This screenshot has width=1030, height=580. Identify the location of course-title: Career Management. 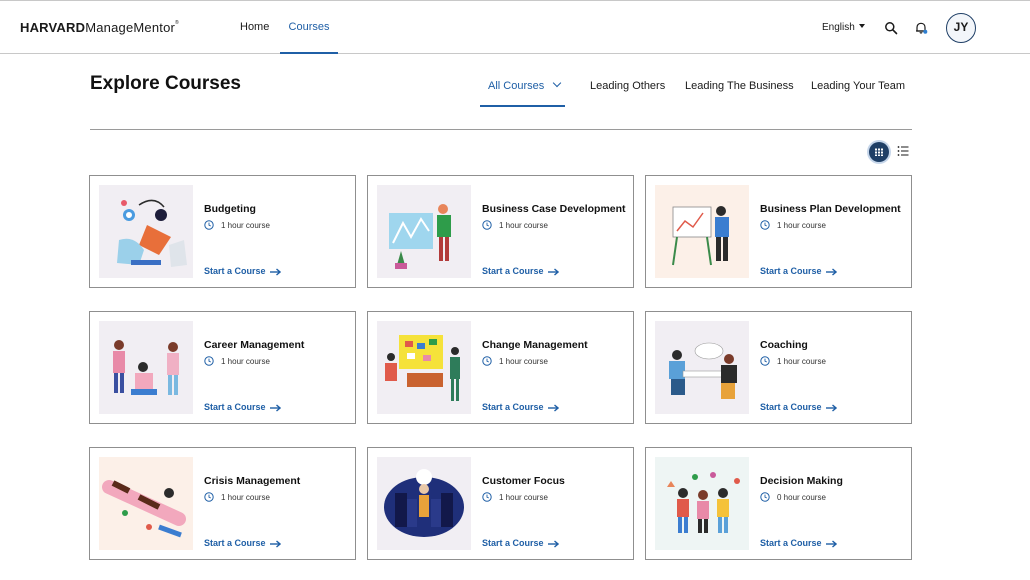
(254, 345).